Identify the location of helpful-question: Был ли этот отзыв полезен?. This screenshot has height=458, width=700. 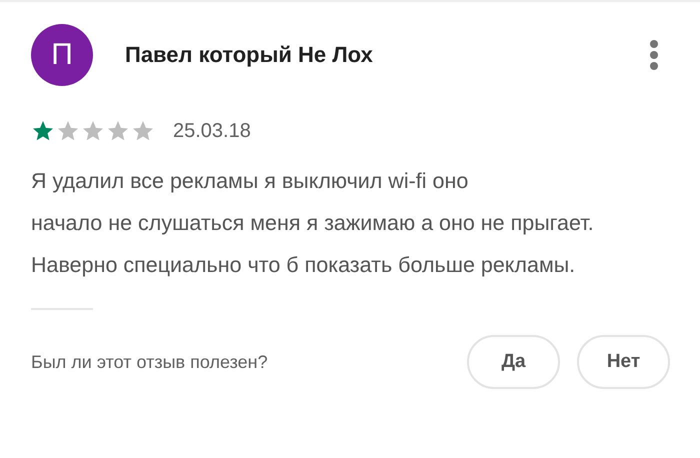
(150, 362).